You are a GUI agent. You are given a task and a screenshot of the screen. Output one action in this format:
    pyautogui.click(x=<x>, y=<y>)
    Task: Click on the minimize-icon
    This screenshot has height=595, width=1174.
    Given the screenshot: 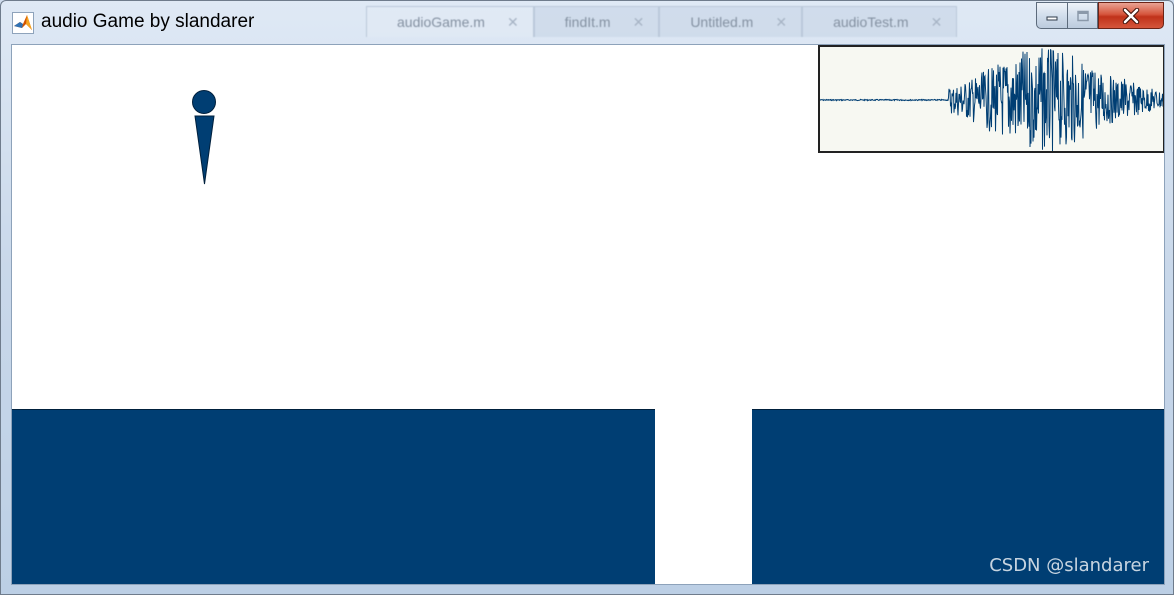 What is the action you would take?
    pyautogui.click(x=1052, y=18)
    